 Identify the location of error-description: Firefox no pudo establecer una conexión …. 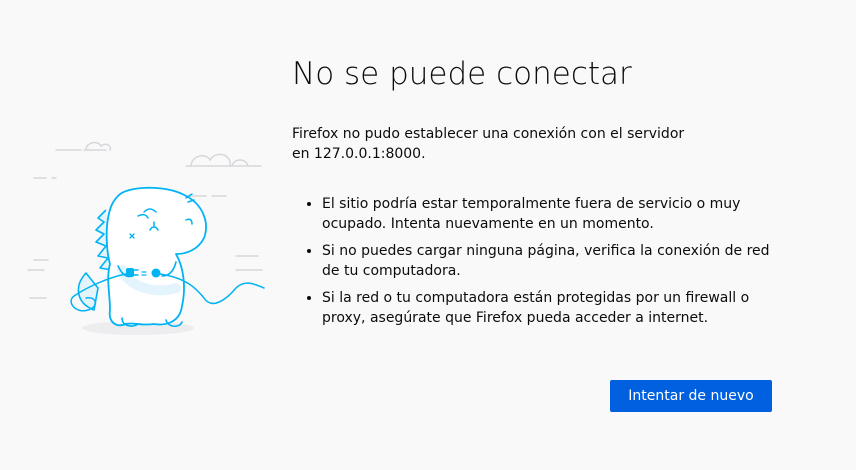
(488, 144).